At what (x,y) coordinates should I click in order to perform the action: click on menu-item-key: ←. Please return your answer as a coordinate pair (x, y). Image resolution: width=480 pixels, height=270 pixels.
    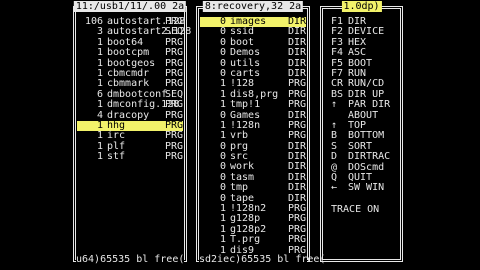
    Looking at the image, I should click on (334, 188).